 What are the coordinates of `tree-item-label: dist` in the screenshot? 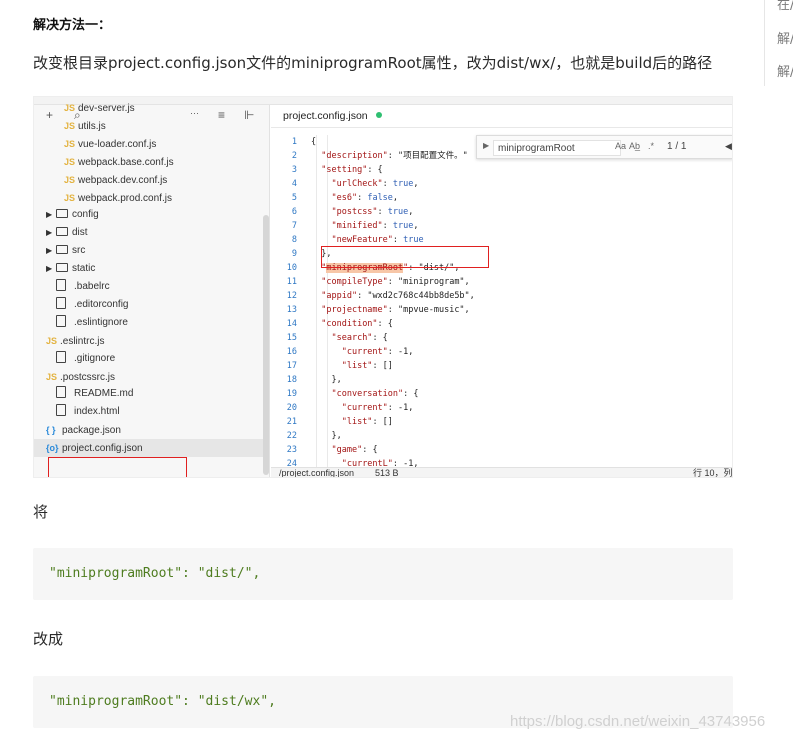 It's located at (80, 233).